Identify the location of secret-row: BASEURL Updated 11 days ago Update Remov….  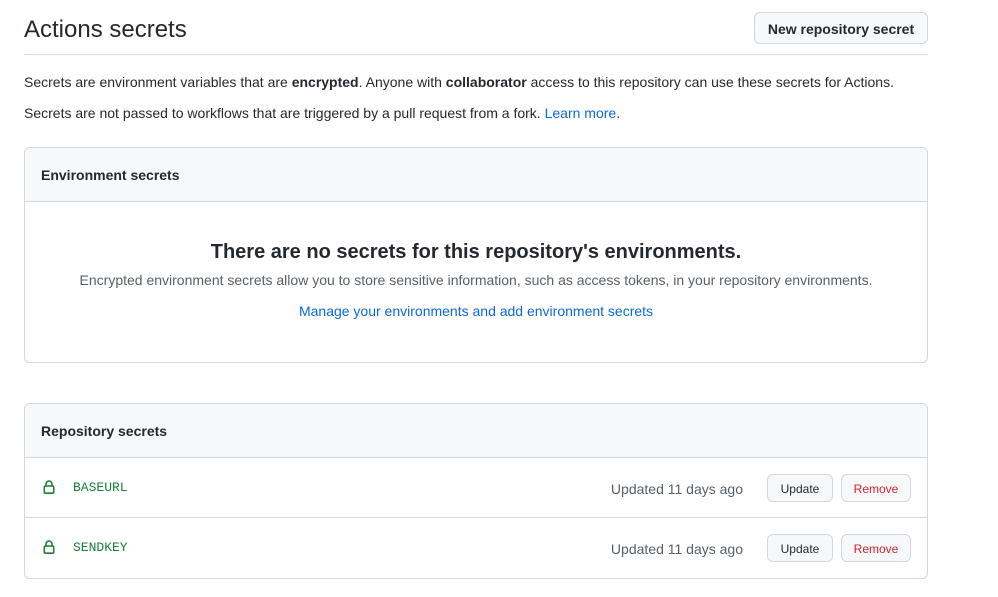
(476, 488).